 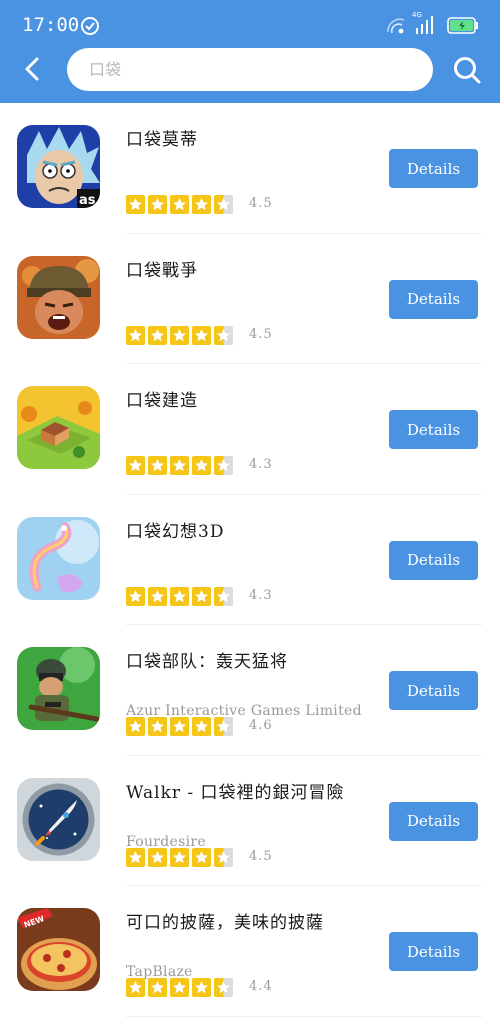 I want to click on check-circle-icon, so click(x=90, y=26).